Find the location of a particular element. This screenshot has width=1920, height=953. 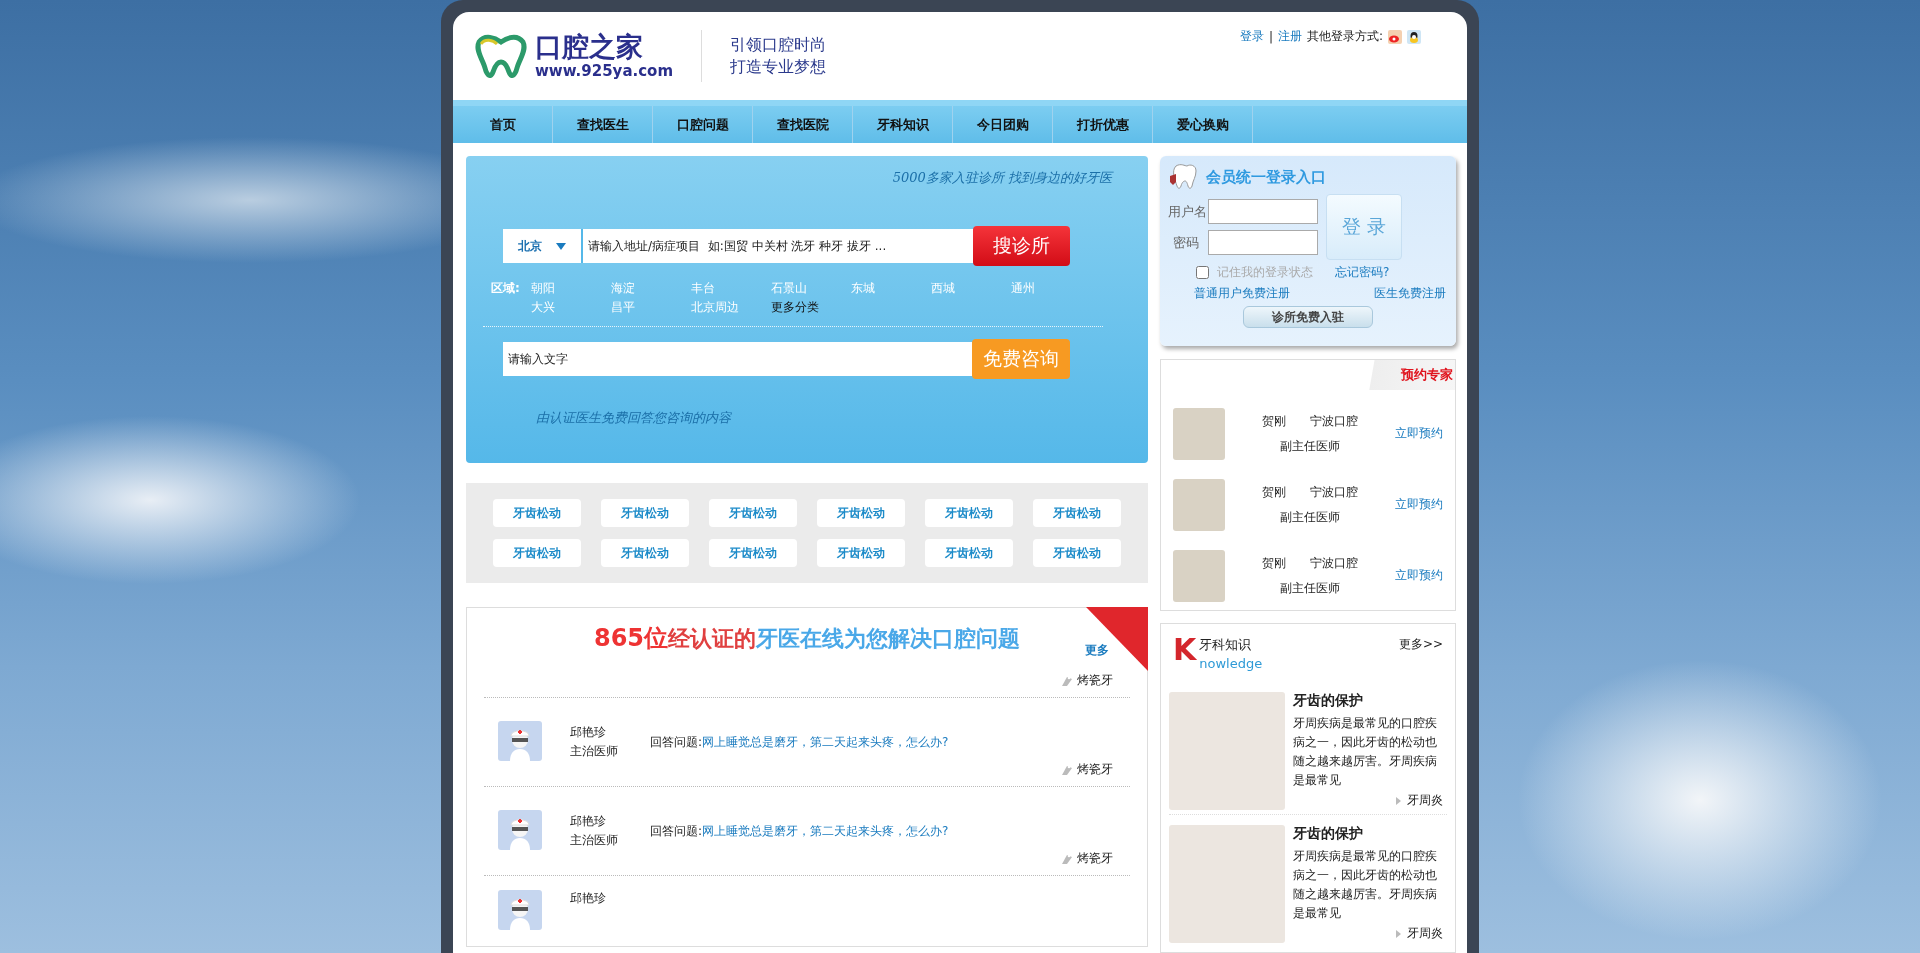

search-clinic-button: 搜诊所 is located at coordinates (1021, 246).